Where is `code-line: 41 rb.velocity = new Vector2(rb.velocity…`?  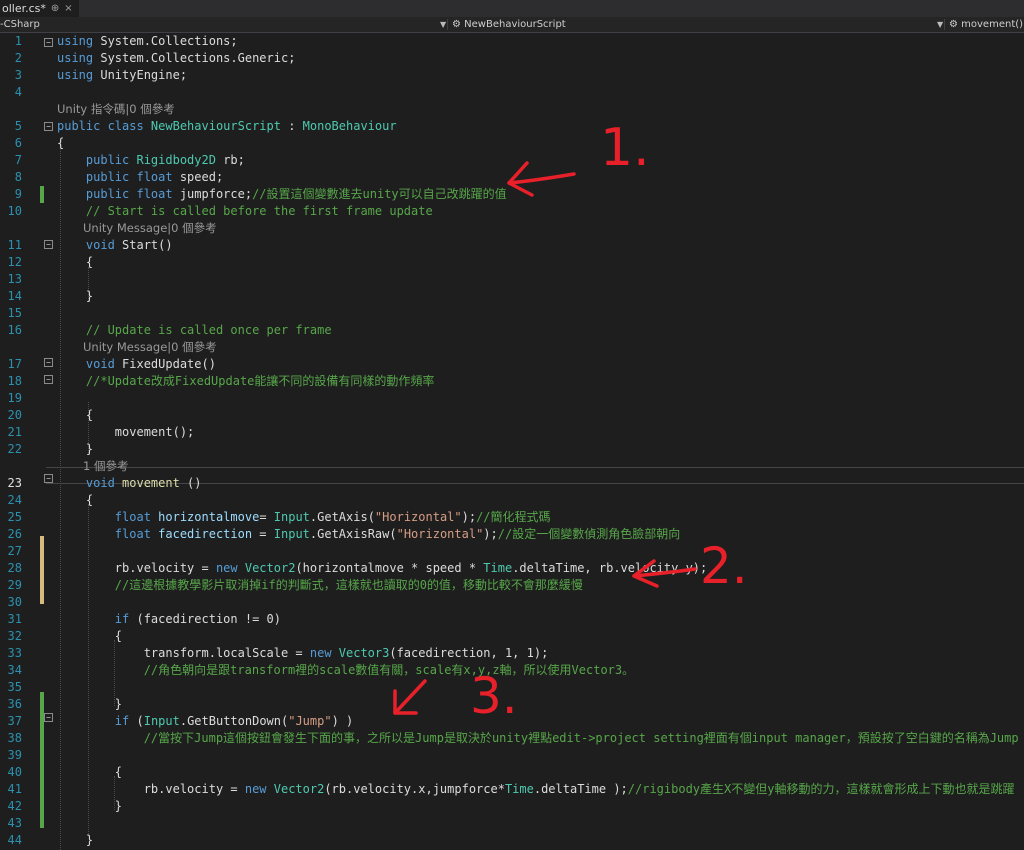
code-line: 41 rb.velocity = new Vector2(rb.velocity… is located at coordinates (512, 789).